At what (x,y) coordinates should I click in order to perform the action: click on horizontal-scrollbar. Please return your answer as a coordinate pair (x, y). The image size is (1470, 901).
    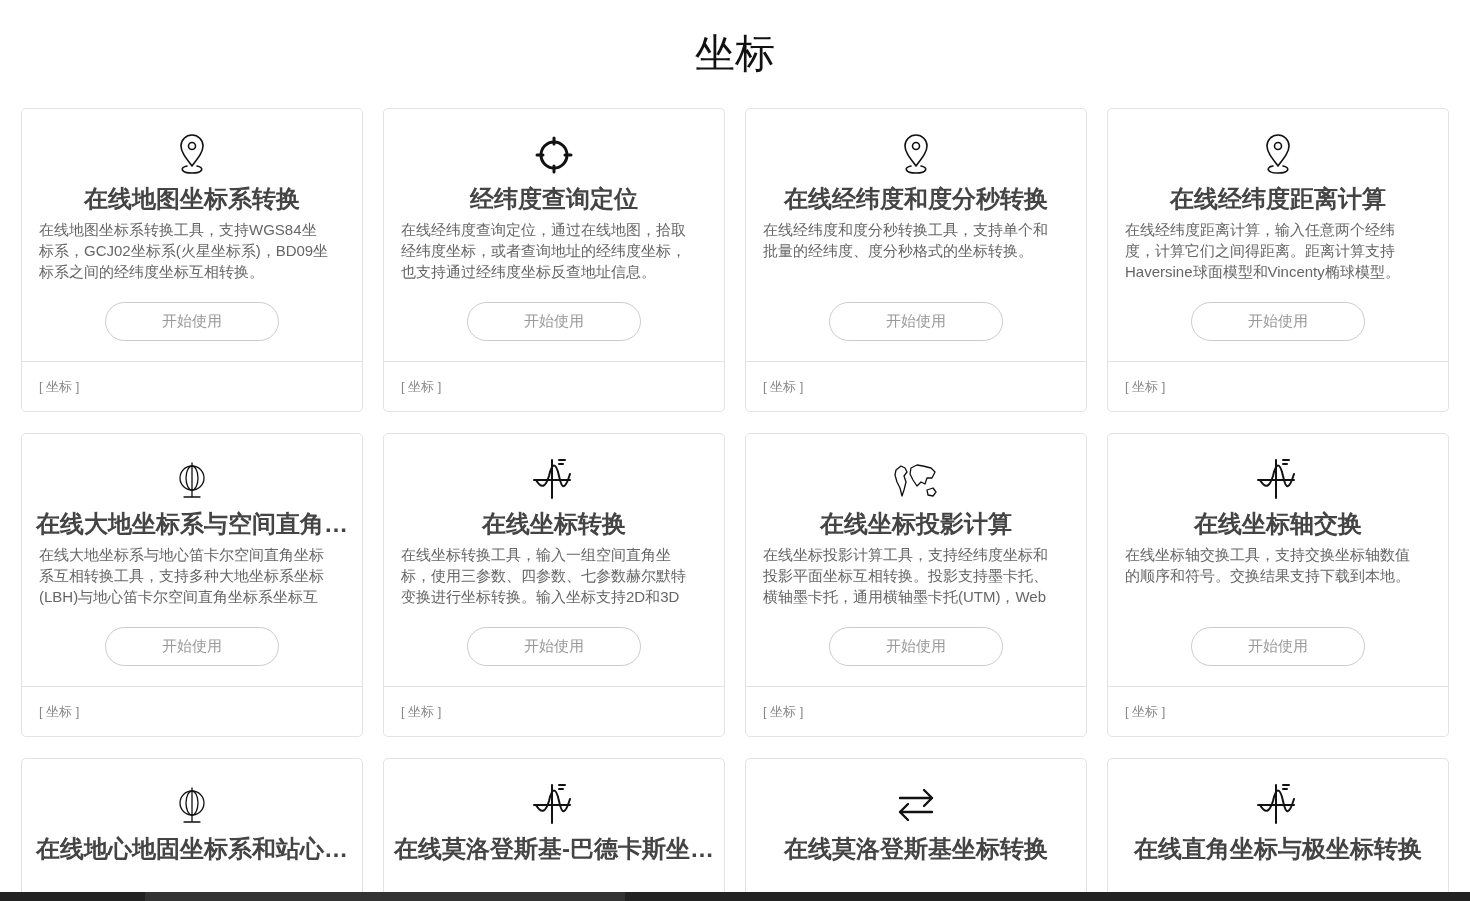
    Looking at the image, I should click on (735, 896).